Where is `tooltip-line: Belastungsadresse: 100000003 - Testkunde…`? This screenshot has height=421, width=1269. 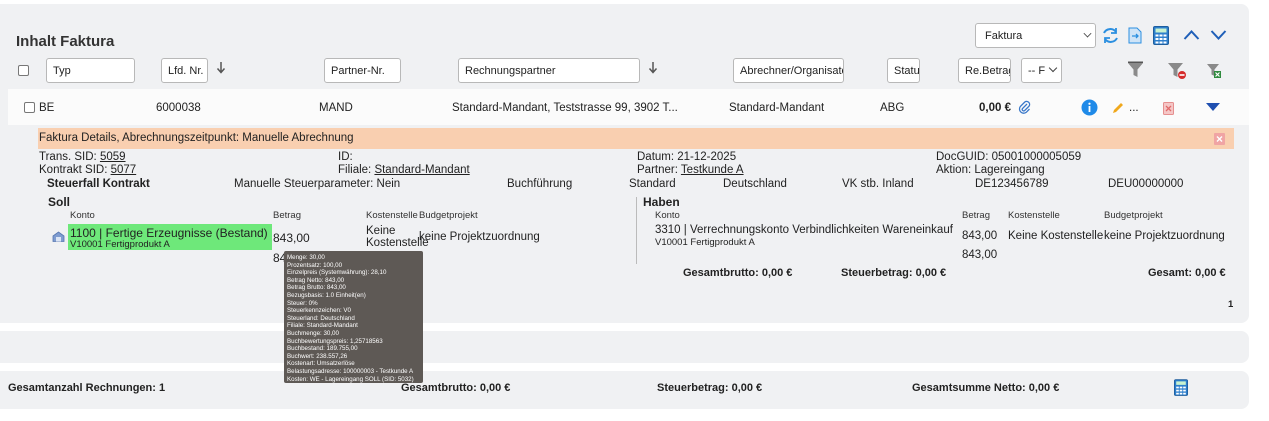
tooltip-line: Belastungsadresse: 100000003 - Testkunde… is located at coordinates (350, 371).